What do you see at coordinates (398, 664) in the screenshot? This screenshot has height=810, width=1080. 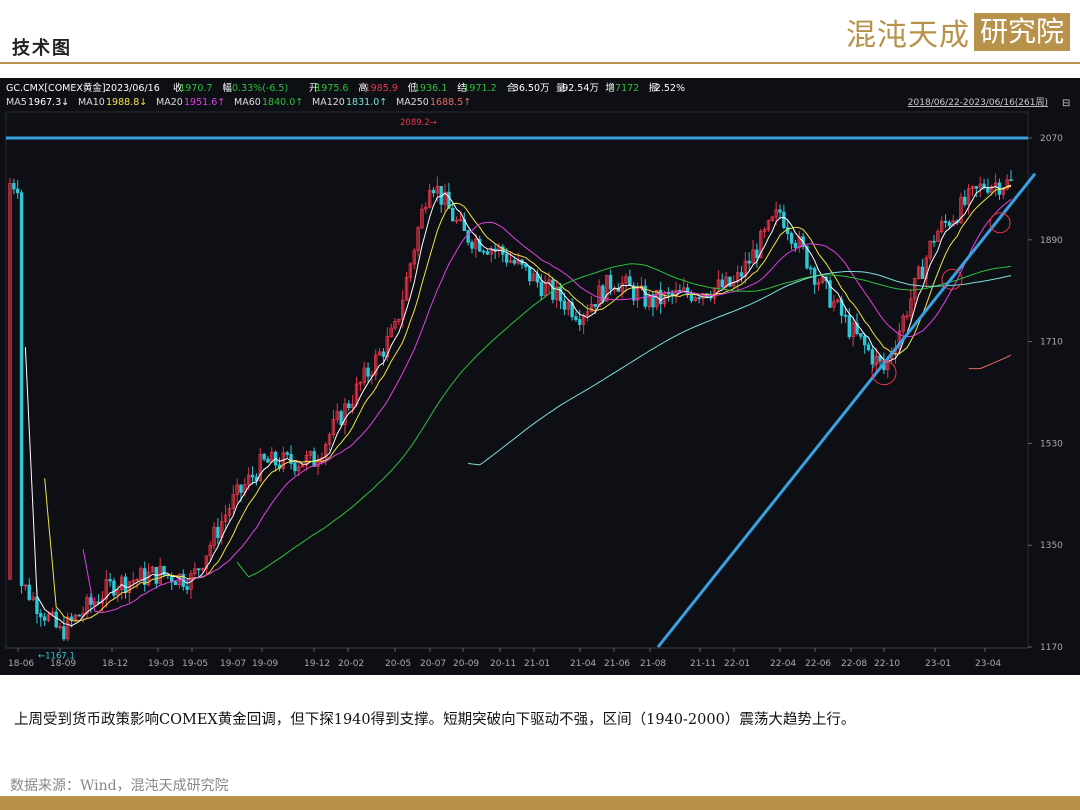 I see `x-tick-label-9: 20-05` at bounding box center [398, 664].